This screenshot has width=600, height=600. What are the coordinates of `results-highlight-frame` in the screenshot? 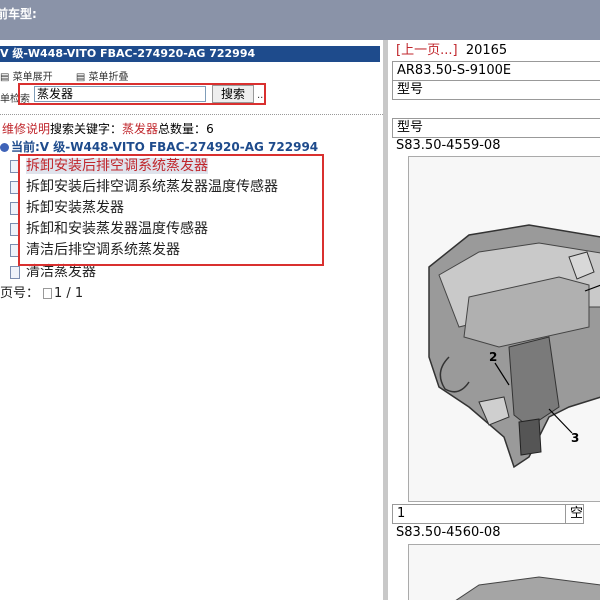 It's located at (171, 210).